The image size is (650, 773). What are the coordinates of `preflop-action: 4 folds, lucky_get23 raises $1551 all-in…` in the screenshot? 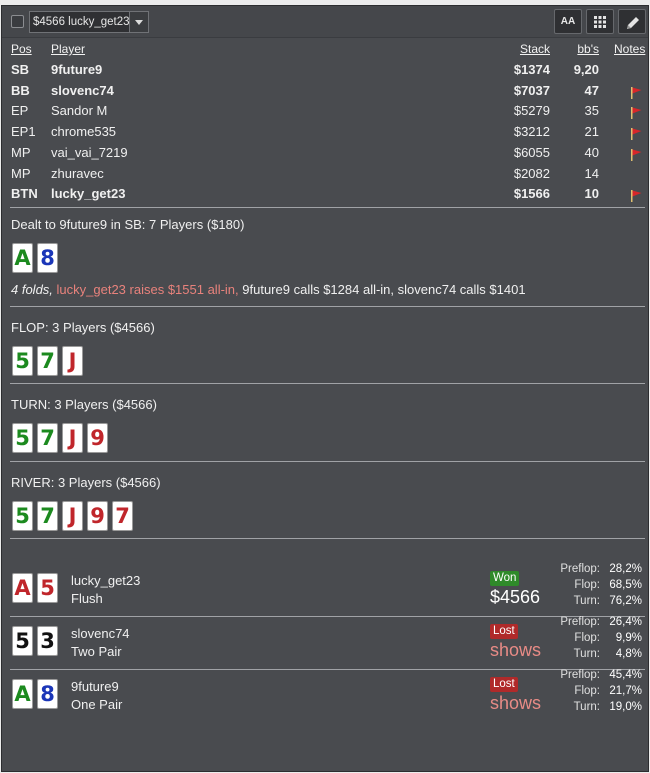 It's located at (268, 289).